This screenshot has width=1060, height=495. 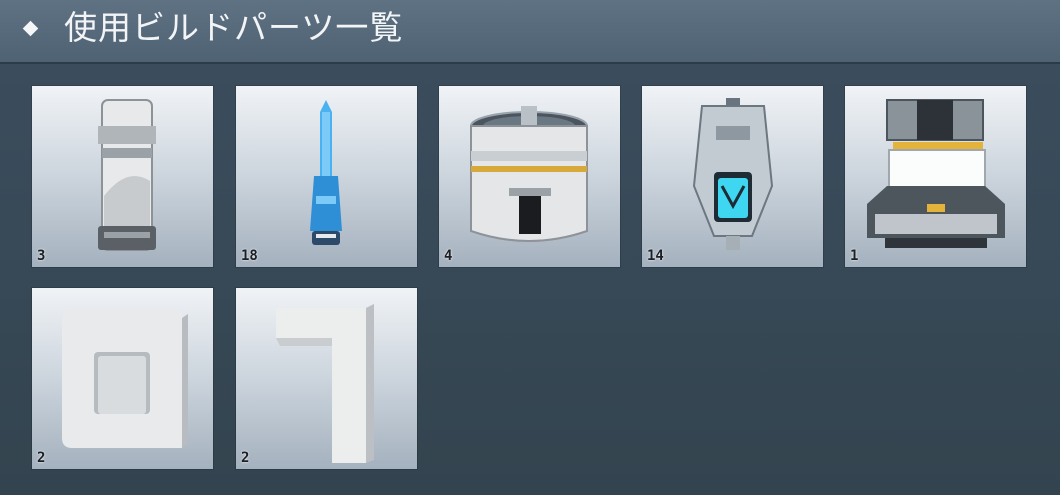 What do you see at coordinates (325, 383) in the screenshot?
I see `digit-one-part-icon` at bounding box center [325, 383].